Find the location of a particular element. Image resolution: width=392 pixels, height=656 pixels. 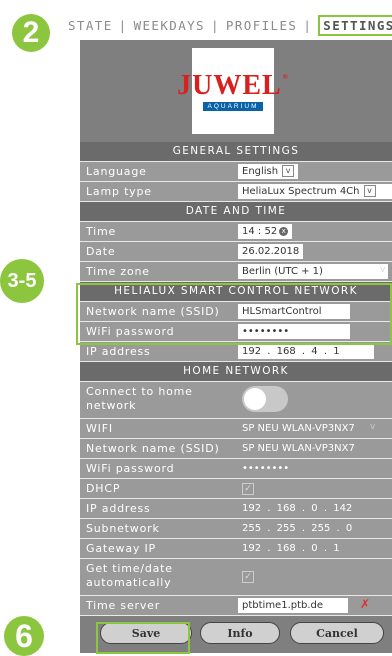

row-home-ip: IP address 192 . 168 . 0 . 142 is located at coordinates (236, 509).